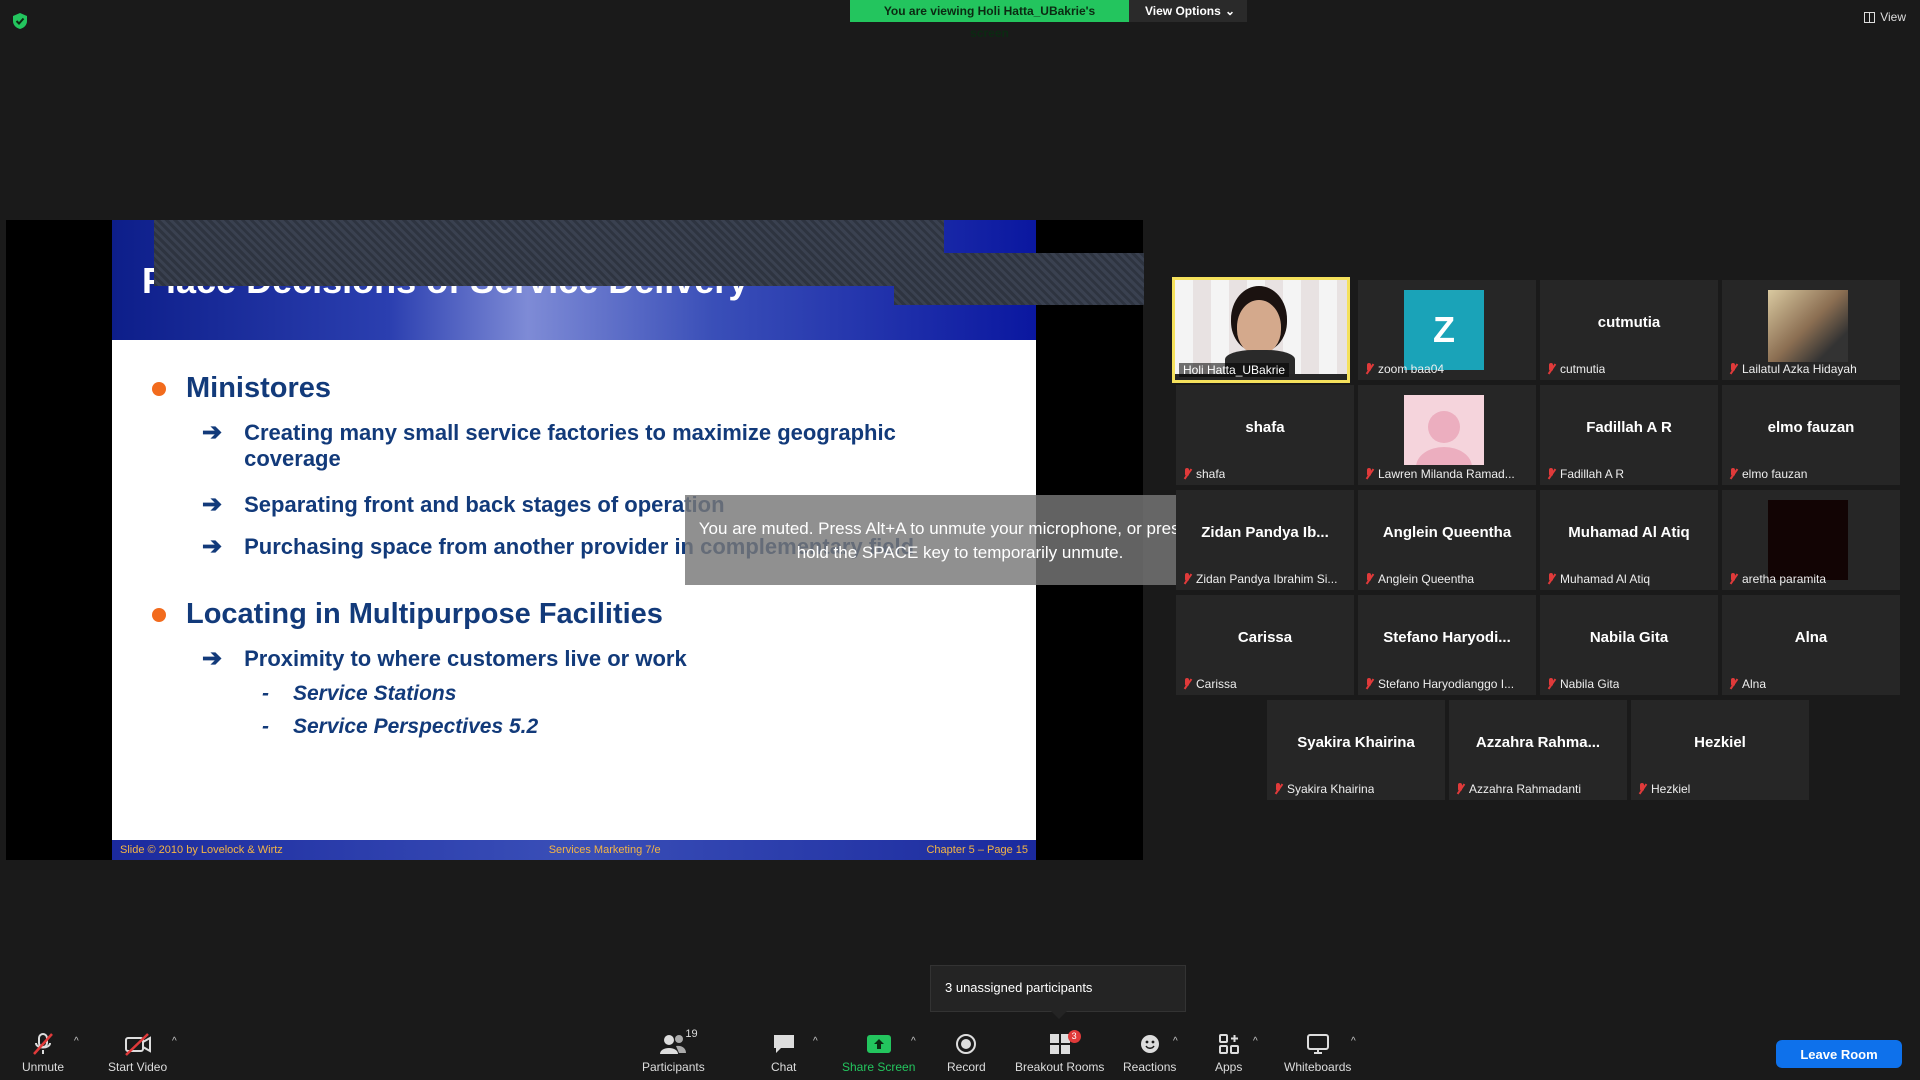 The height and width of the screenshot is (1080, 1920). Describe the element at coordinates (1629, 330) in the screenshot. I see `participant-tile: cutmutia cutmutia` at that location.